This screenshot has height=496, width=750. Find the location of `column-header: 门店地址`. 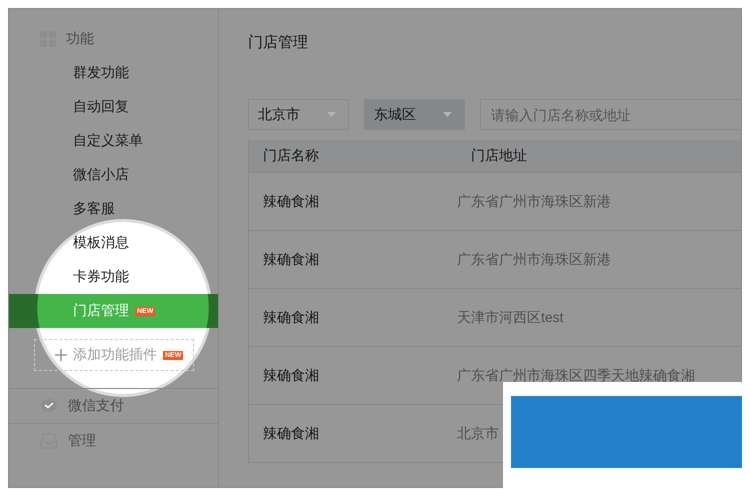

column-header: 门店地址 is located at coordinates (499, 156).